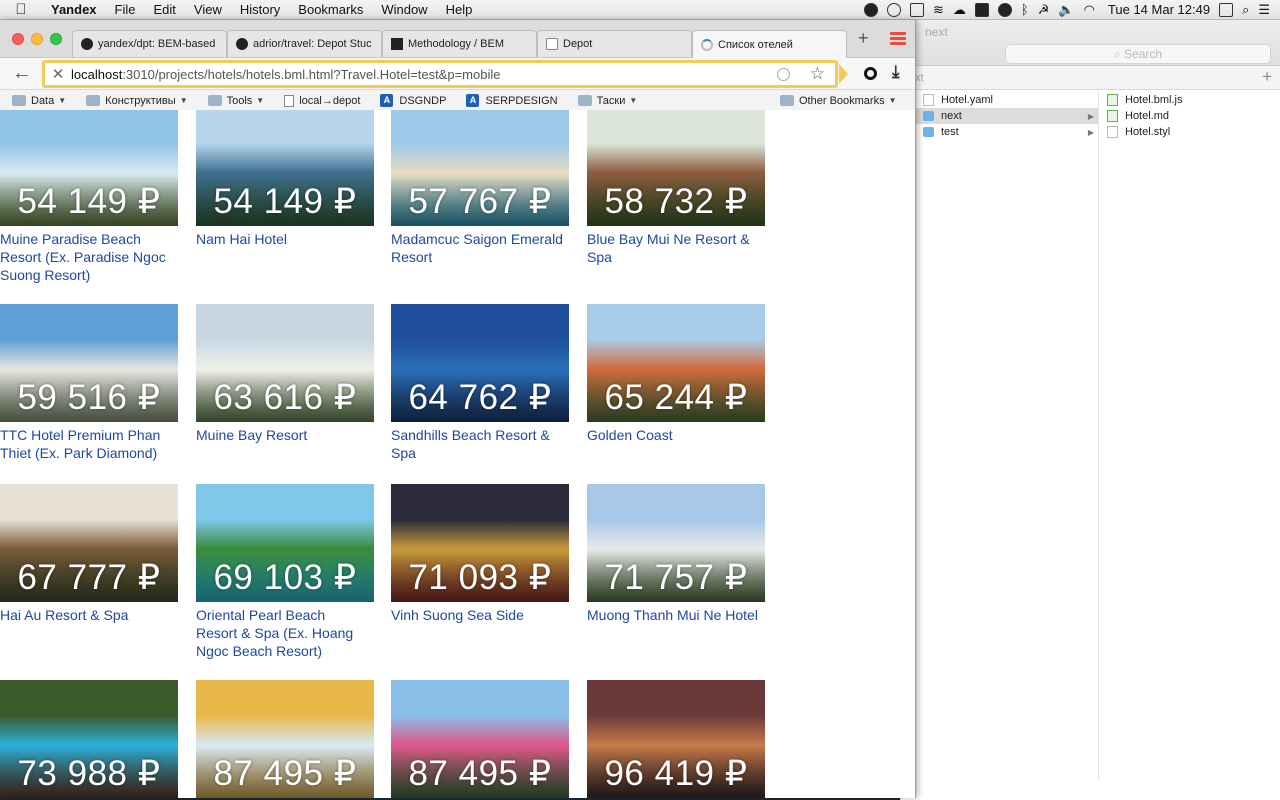 The image size is (1280, 800). What do you see at coordinates (898, 39) in the screenshot?
I see `browser-menu-icon` at bounding box center [898, 39].